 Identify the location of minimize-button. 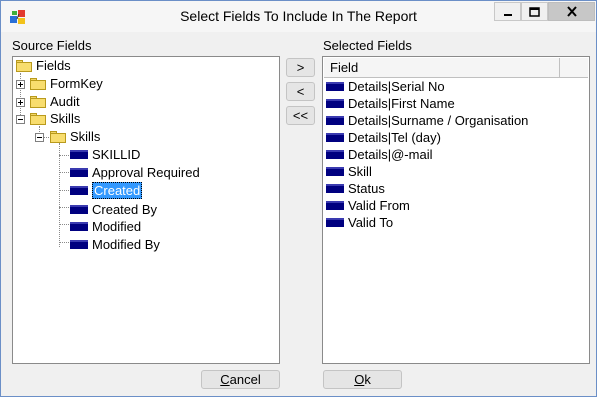
(507, 11).